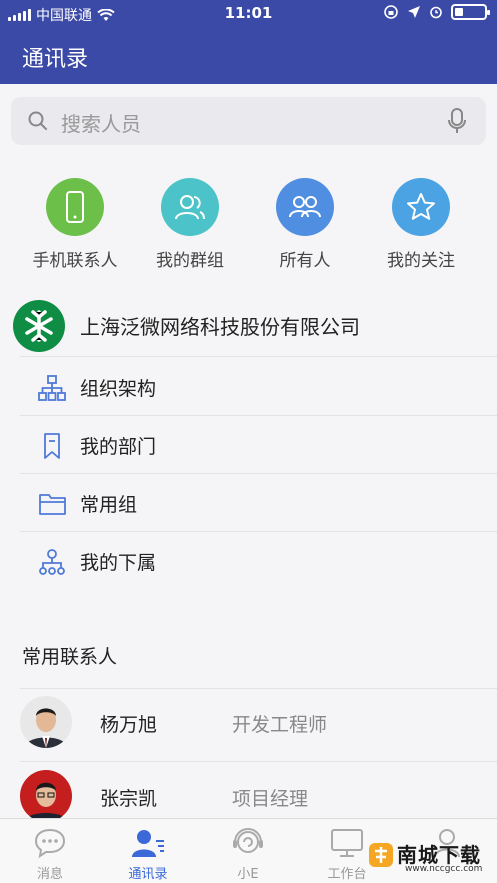 This screenshot has height=883, width=497. I want to click on org-item-label: 我的下属, so click(118, 563).